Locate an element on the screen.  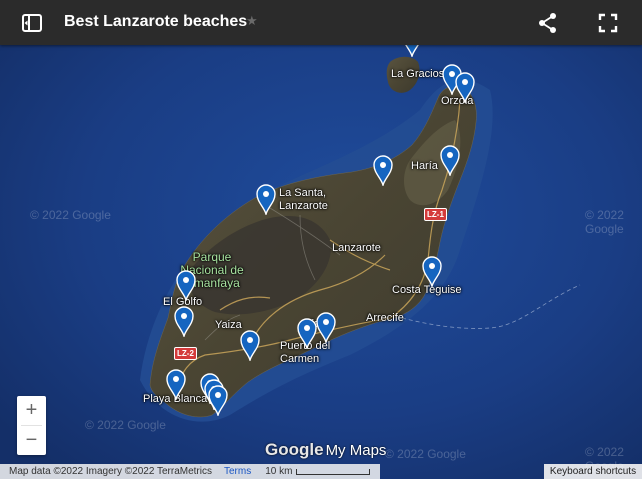
zoom-controls: + − is located at coordinates (31, 425).